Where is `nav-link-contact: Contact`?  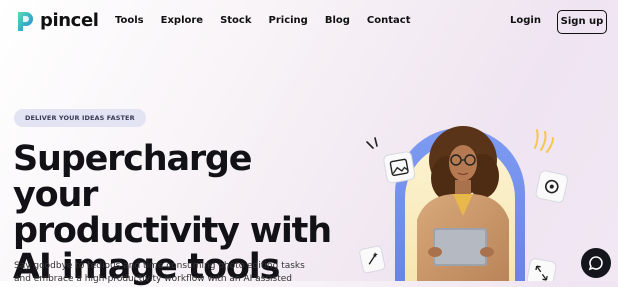
nav-link-contact: Contact is located at coordinates (389, 21).